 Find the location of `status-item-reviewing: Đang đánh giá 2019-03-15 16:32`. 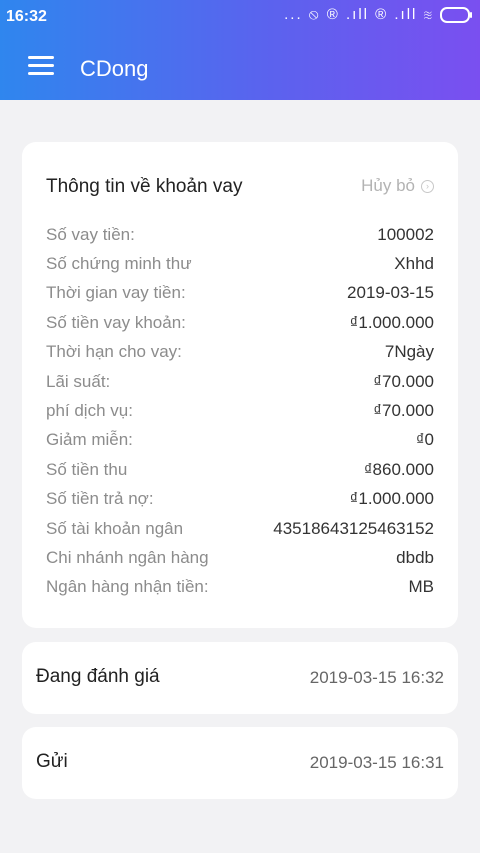

status-item-reviewing: Đang đánh giá 2019-03-15 16:32 is located at coordinates (240, 678).